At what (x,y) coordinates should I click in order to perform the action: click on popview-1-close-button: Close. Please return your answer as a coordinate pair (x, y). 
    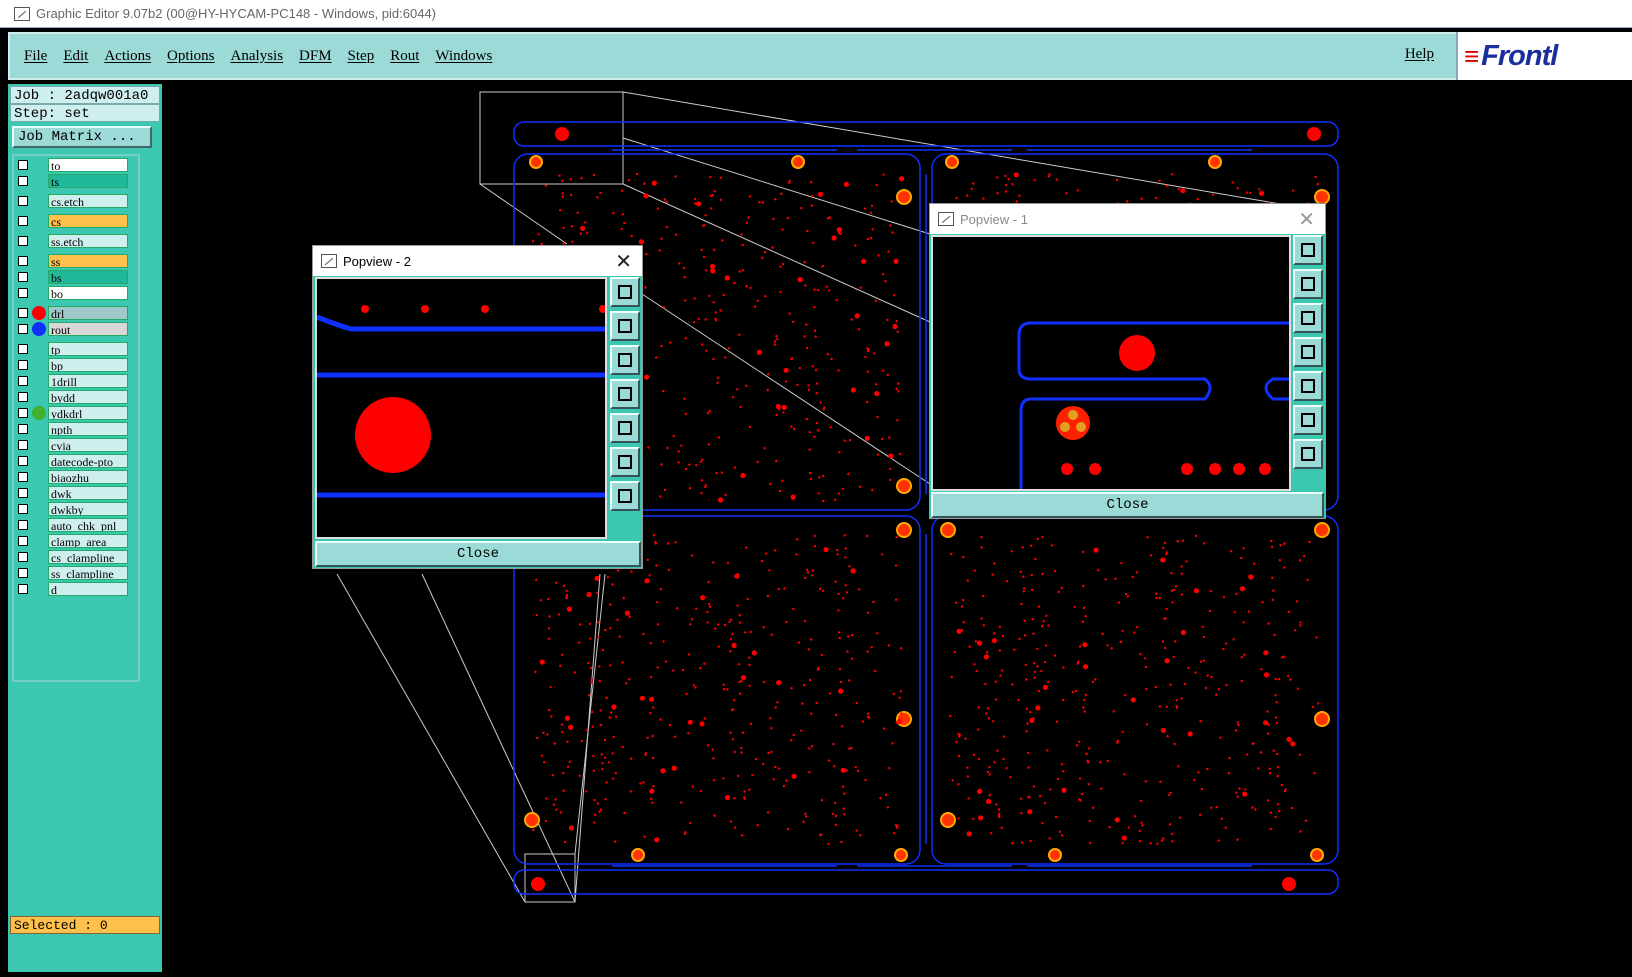
    Looking at the image, I should click on (1127, 505).